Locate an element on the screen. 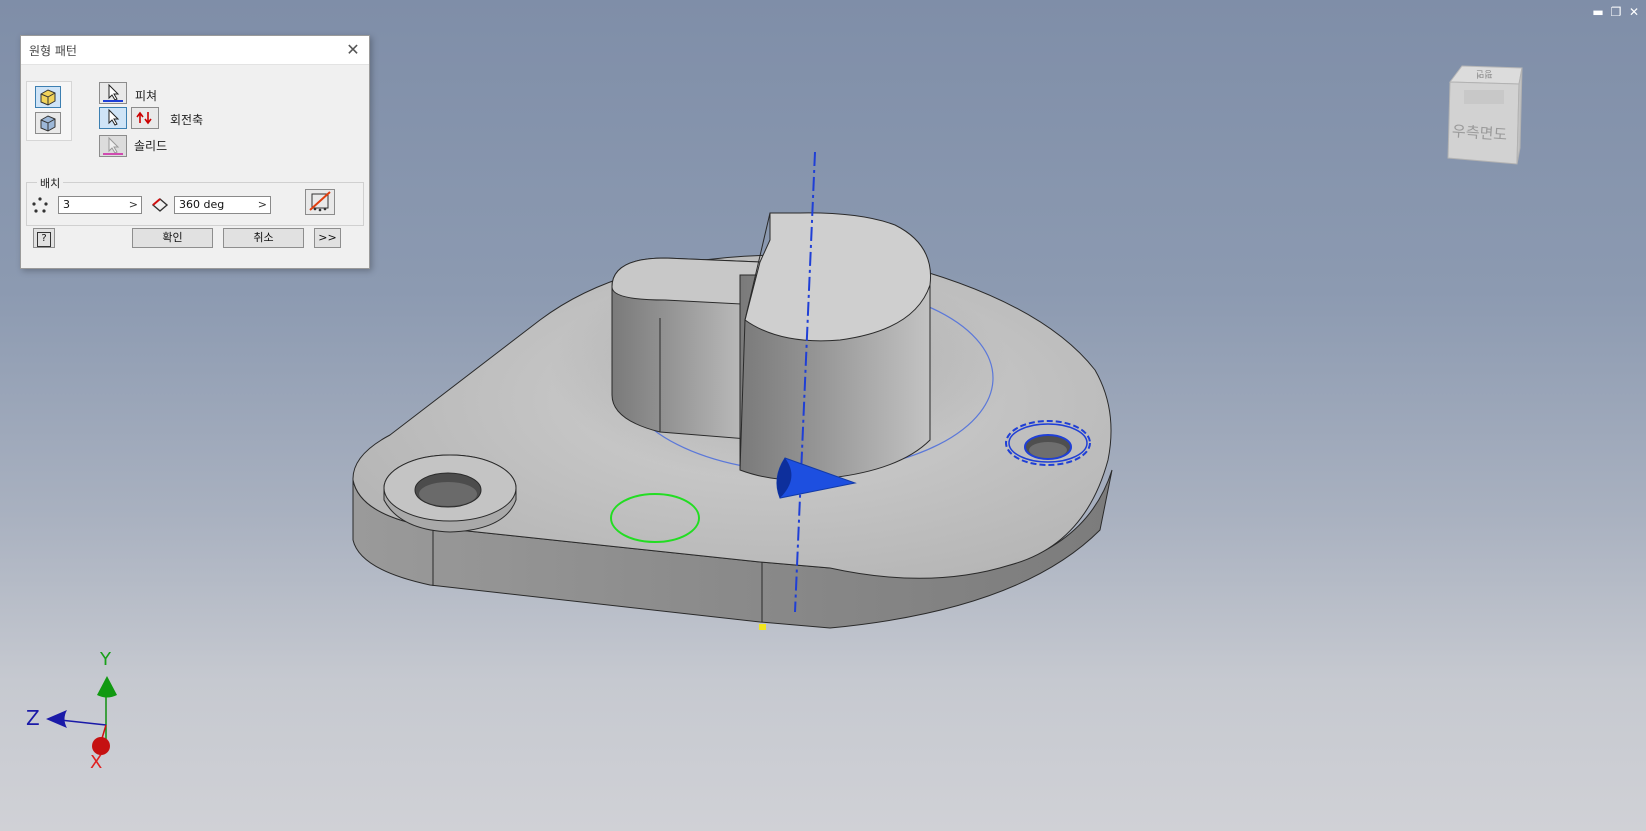 This screenshot has height=831, width=1646. view-cube-face-label: 우측면도 is located at coordinates (1479, 133).